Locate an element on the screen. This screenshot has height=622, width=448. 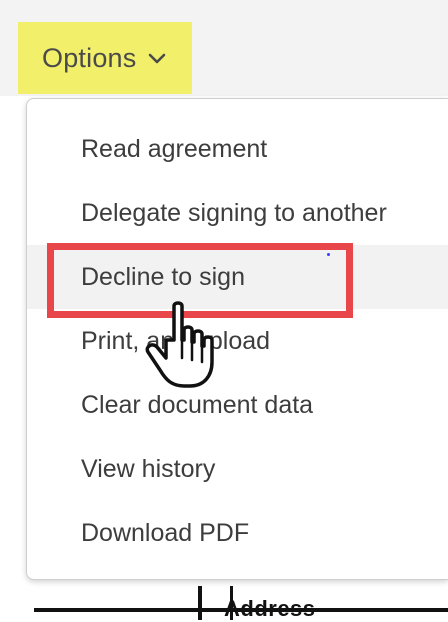
menu-item-label: Download PDF is located at coordinates (165, 532).